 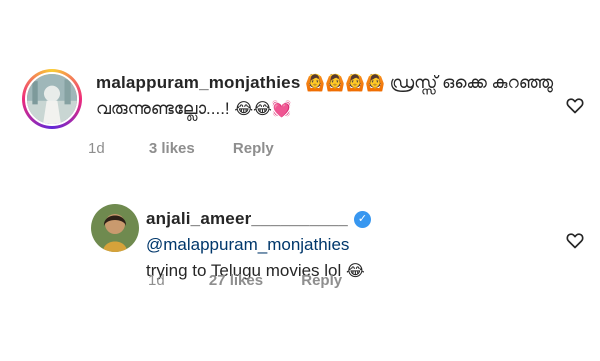 What do you see at coordinates (236, 280) in the screenshot?
I see `like-count: 27 likes` at bounding box center [236, 280].